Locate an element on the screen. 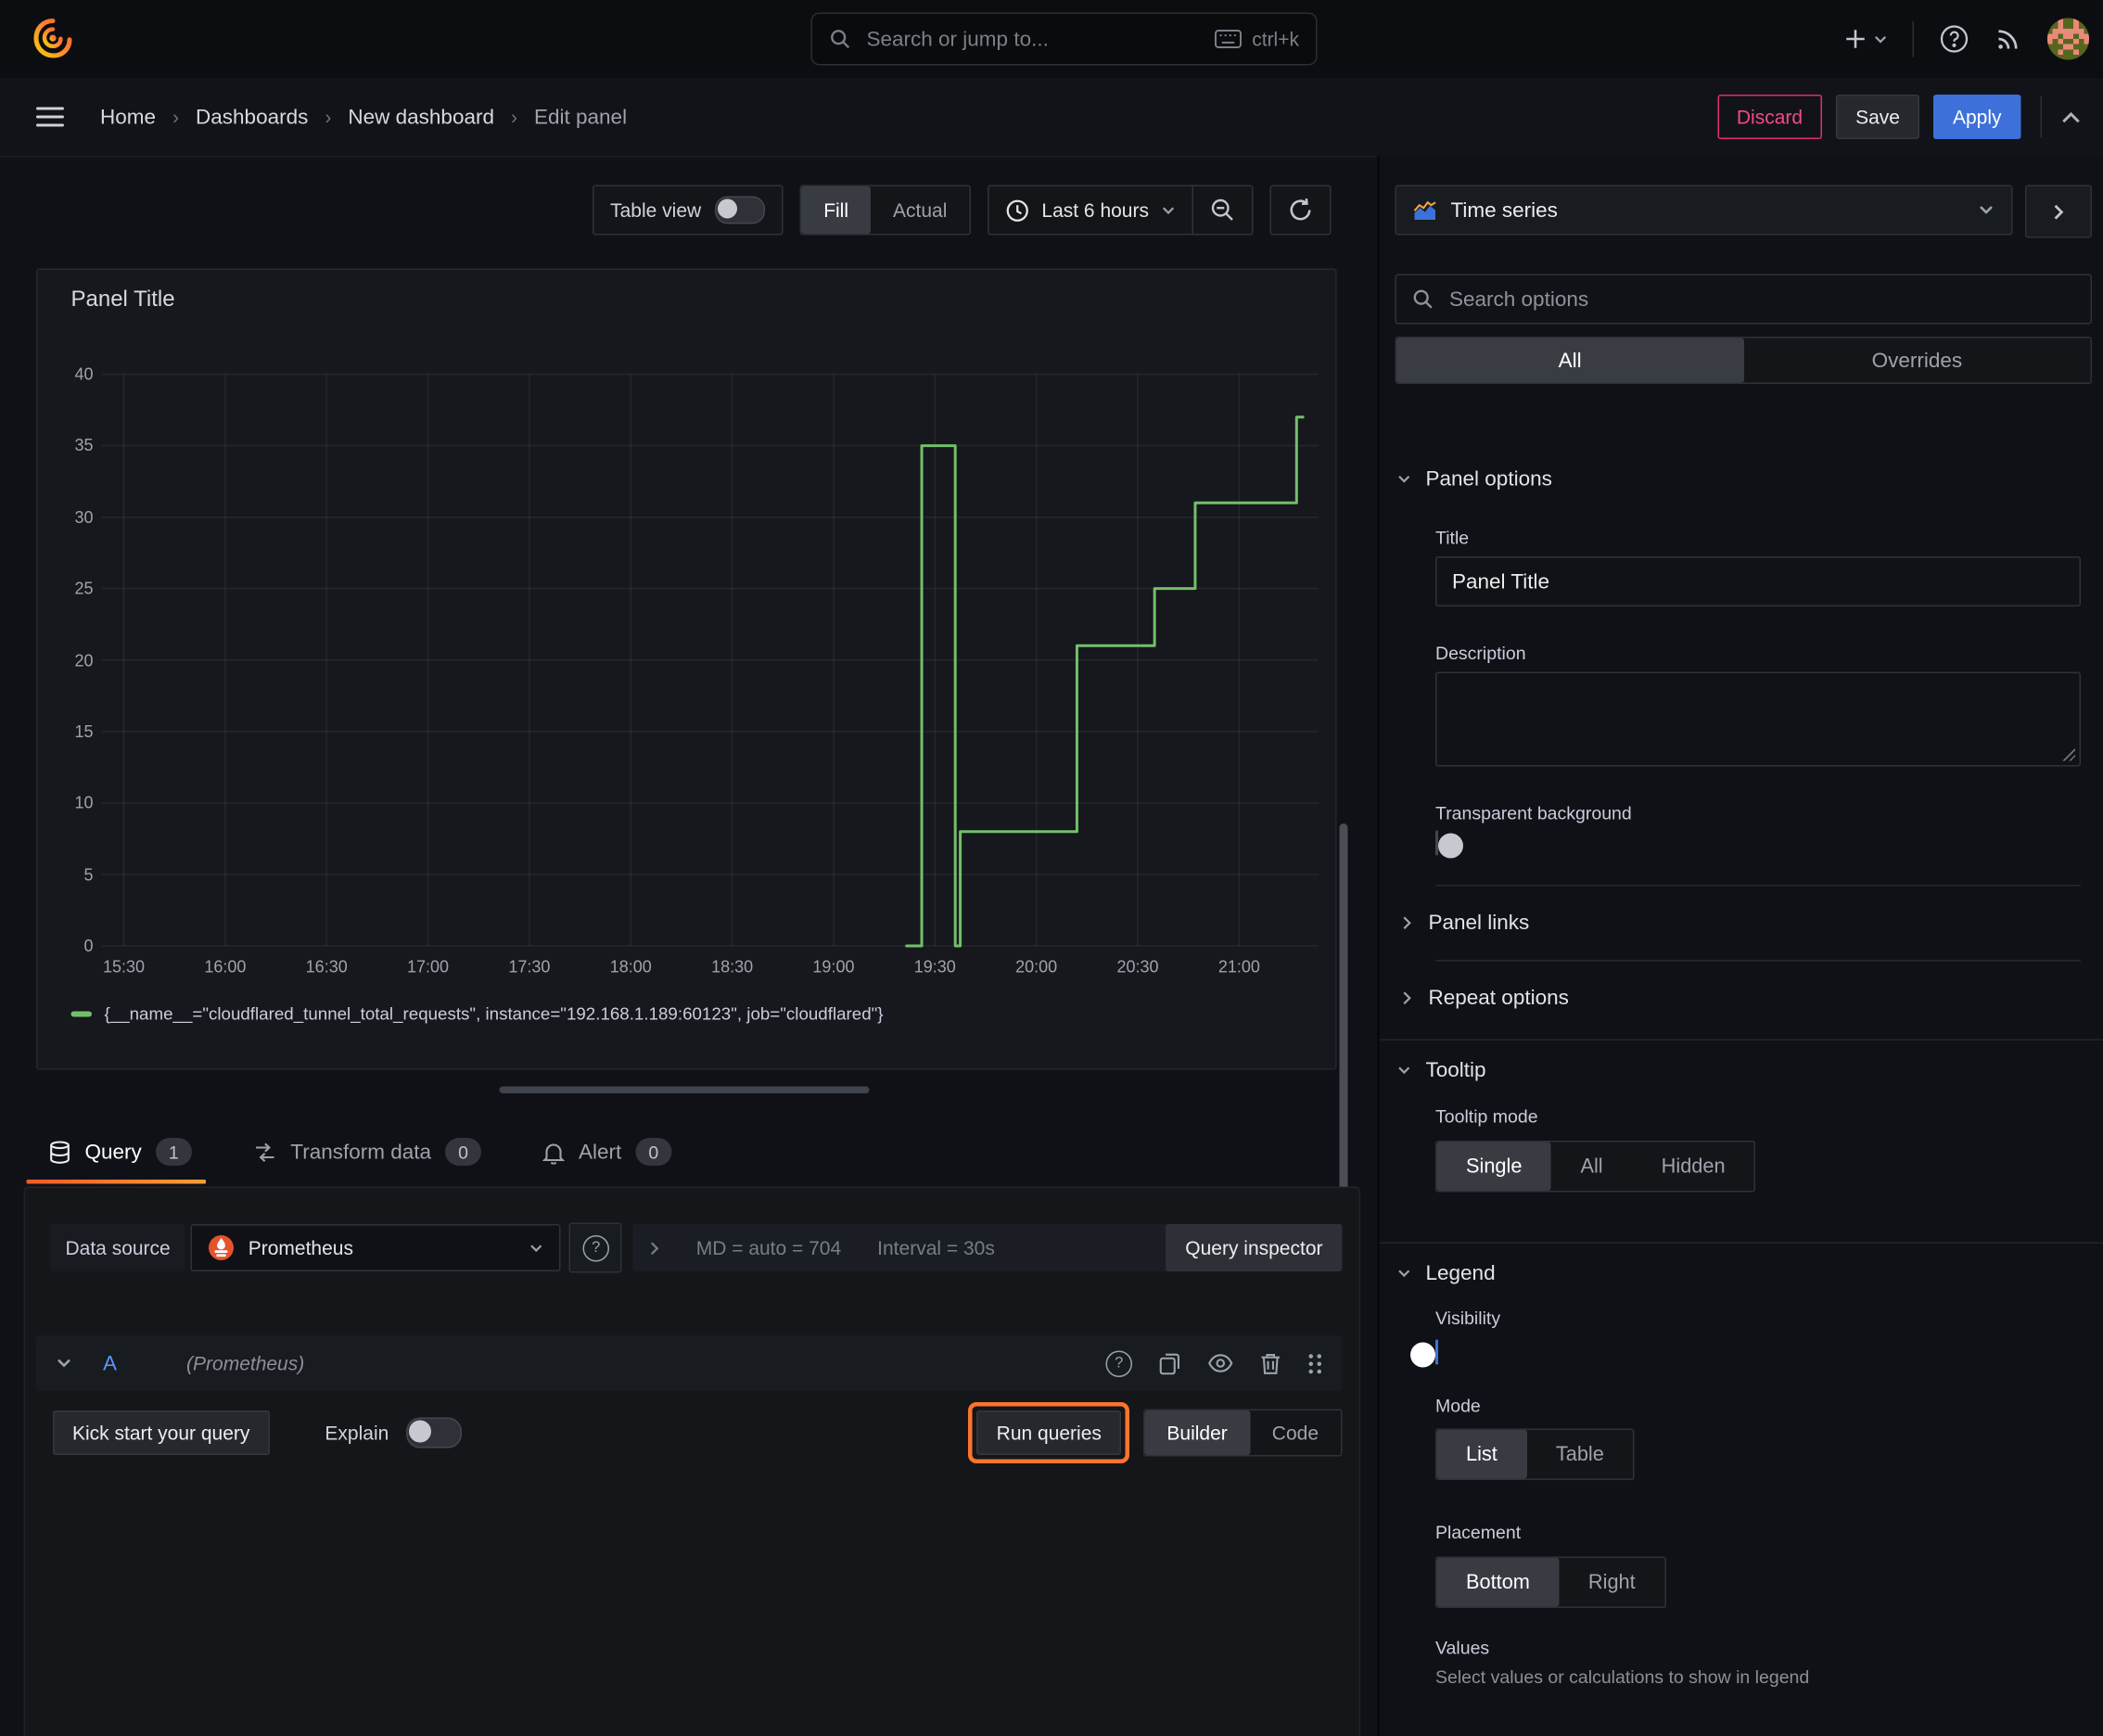  options-filter-tabs: All Overrides is located at coordinates (1743, 360).